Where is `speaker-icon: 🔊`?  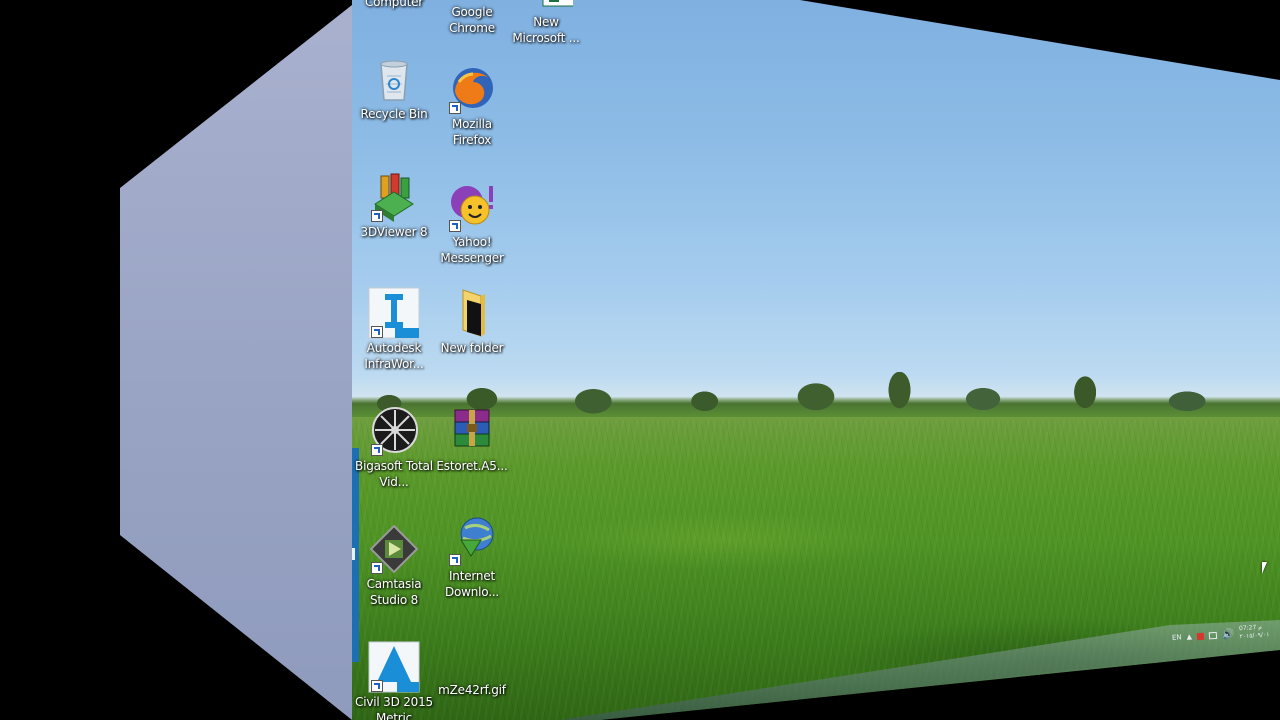 speaker-icon: 🔊 is located at coordinates (1228, 634).